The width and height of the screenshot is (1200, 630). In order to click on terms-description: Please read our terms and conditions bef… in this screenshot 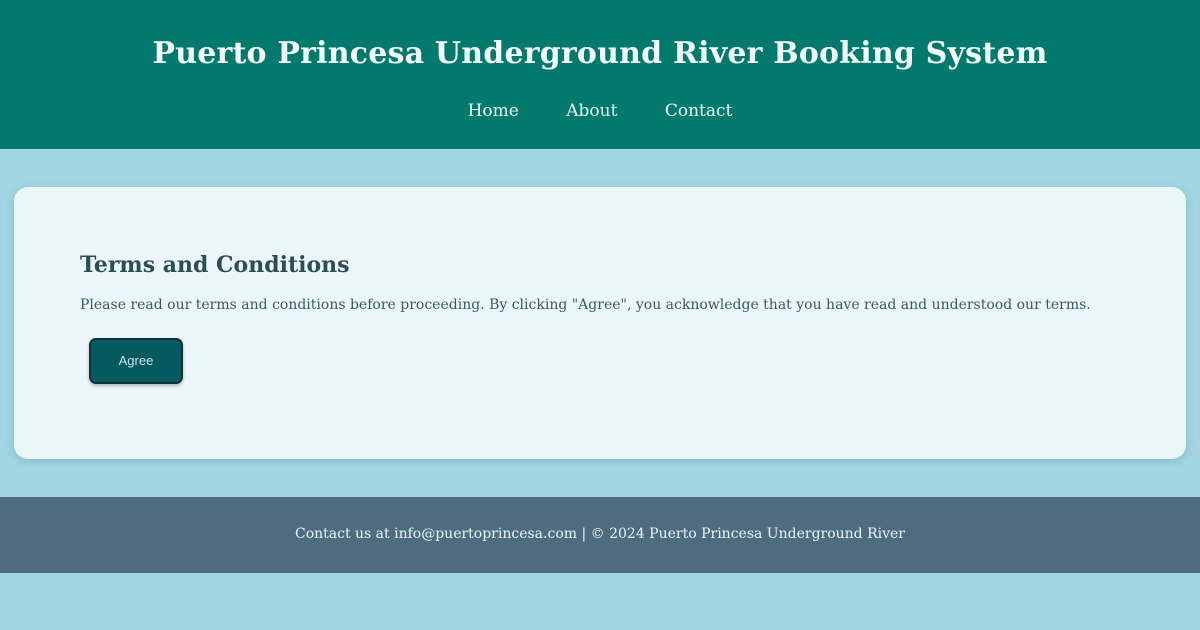, I will do `click(585, 305)`.